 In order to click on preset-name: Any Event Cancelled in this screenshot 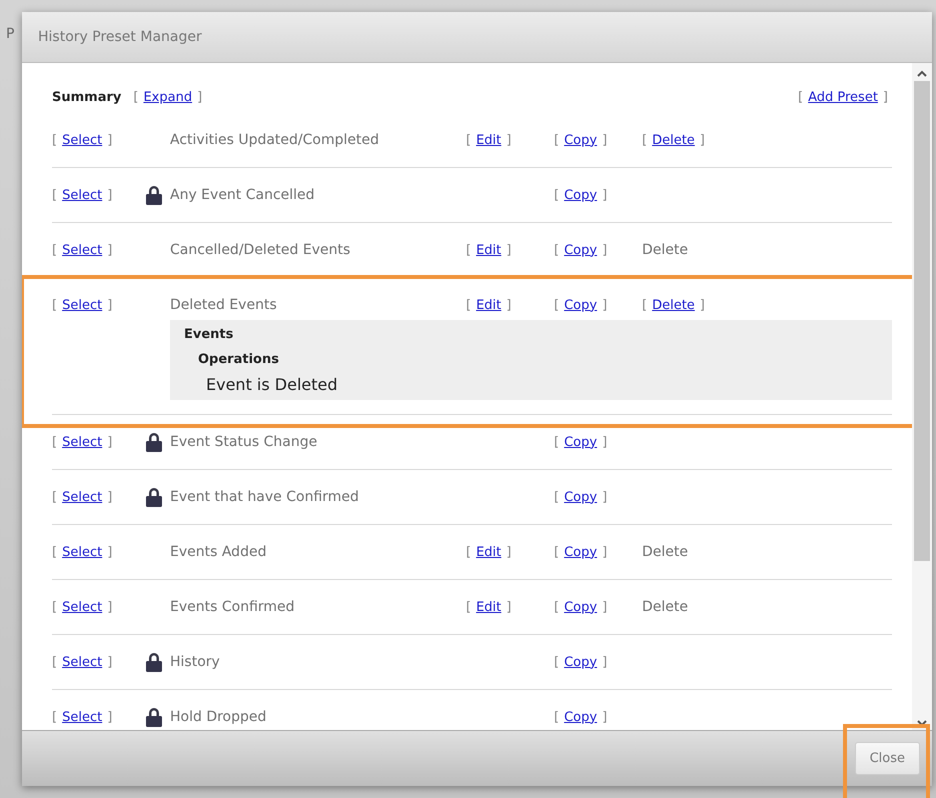, I will do `click(243, 195)`.